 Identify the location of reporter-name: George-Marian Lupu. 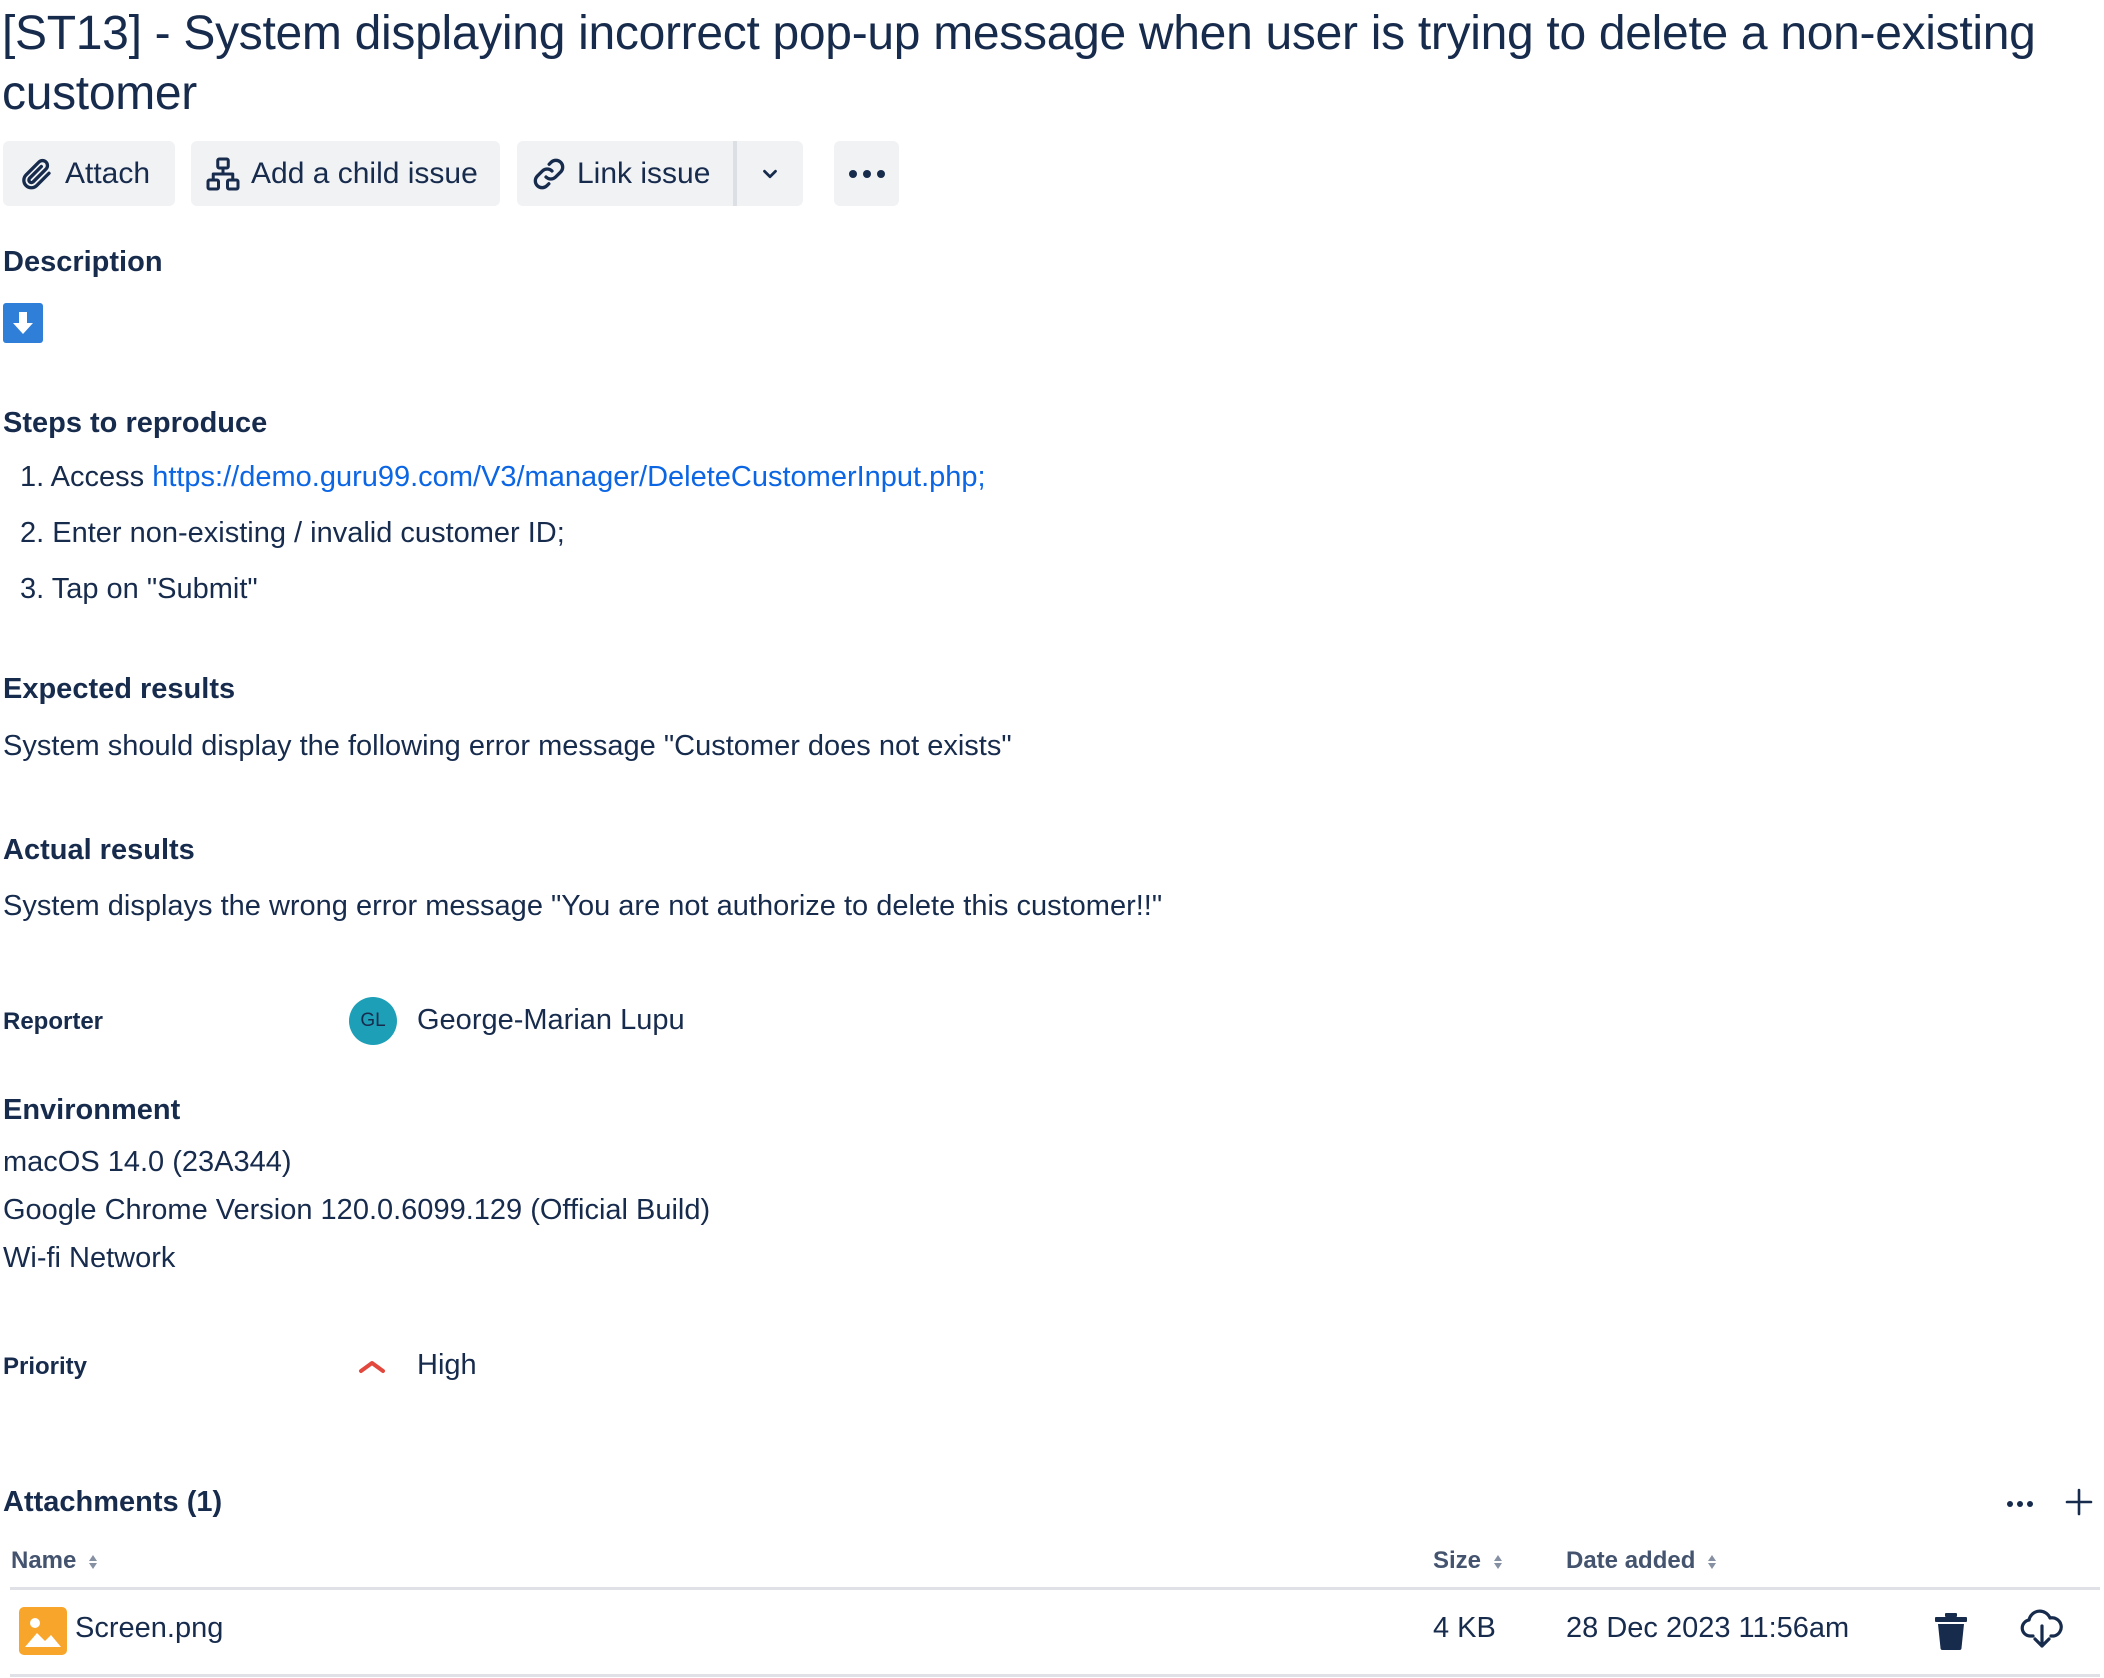
(551, 1020).